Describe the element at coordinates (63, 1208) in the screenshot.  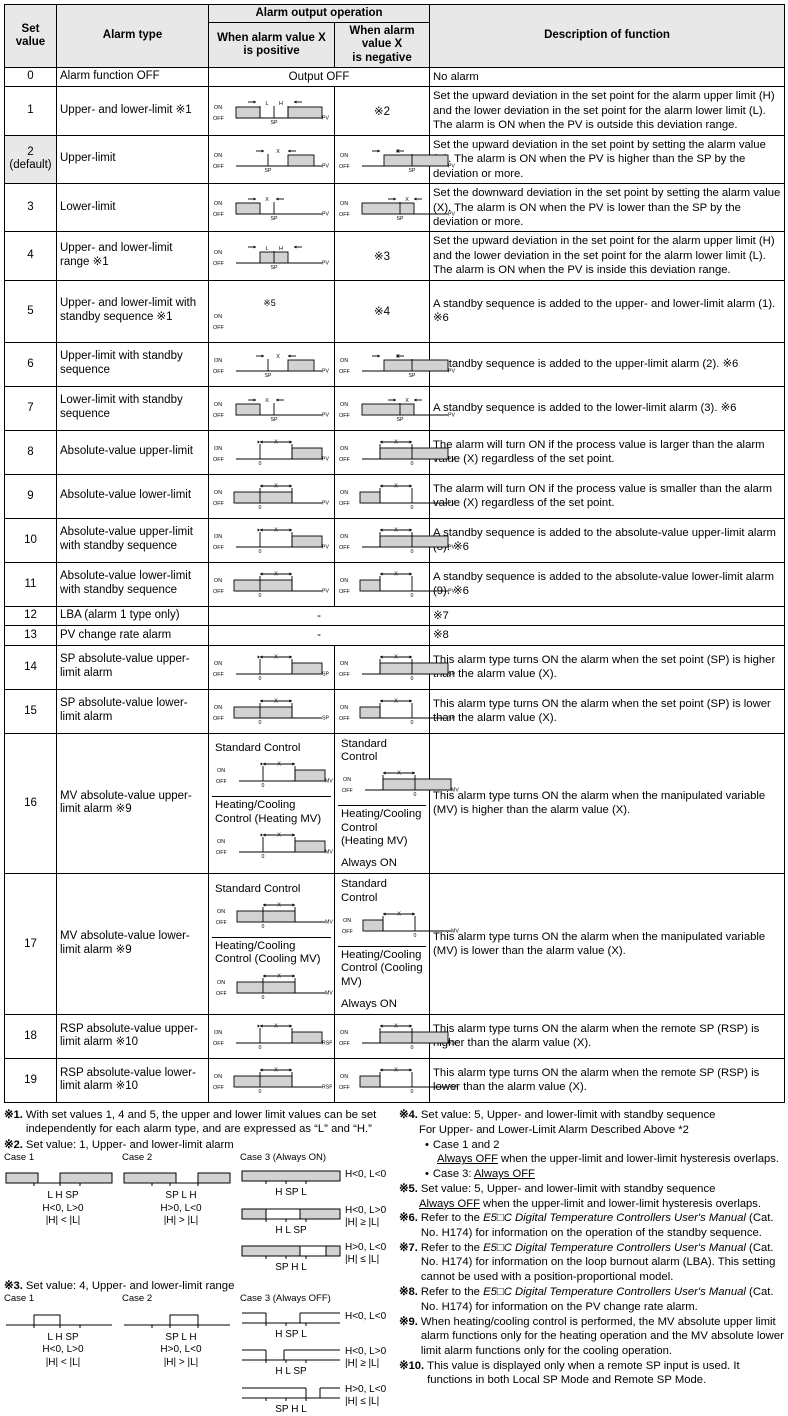
I see `case-1-cond-1: H<0, L>0` at that location.